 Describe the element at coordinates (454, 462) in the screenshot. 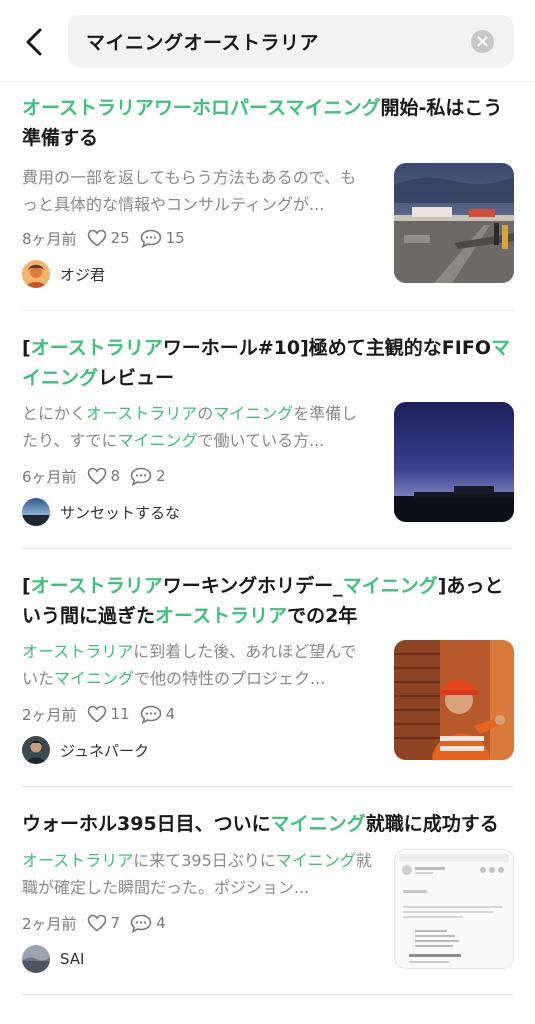

I see `twilight-sky-photo` at that location.